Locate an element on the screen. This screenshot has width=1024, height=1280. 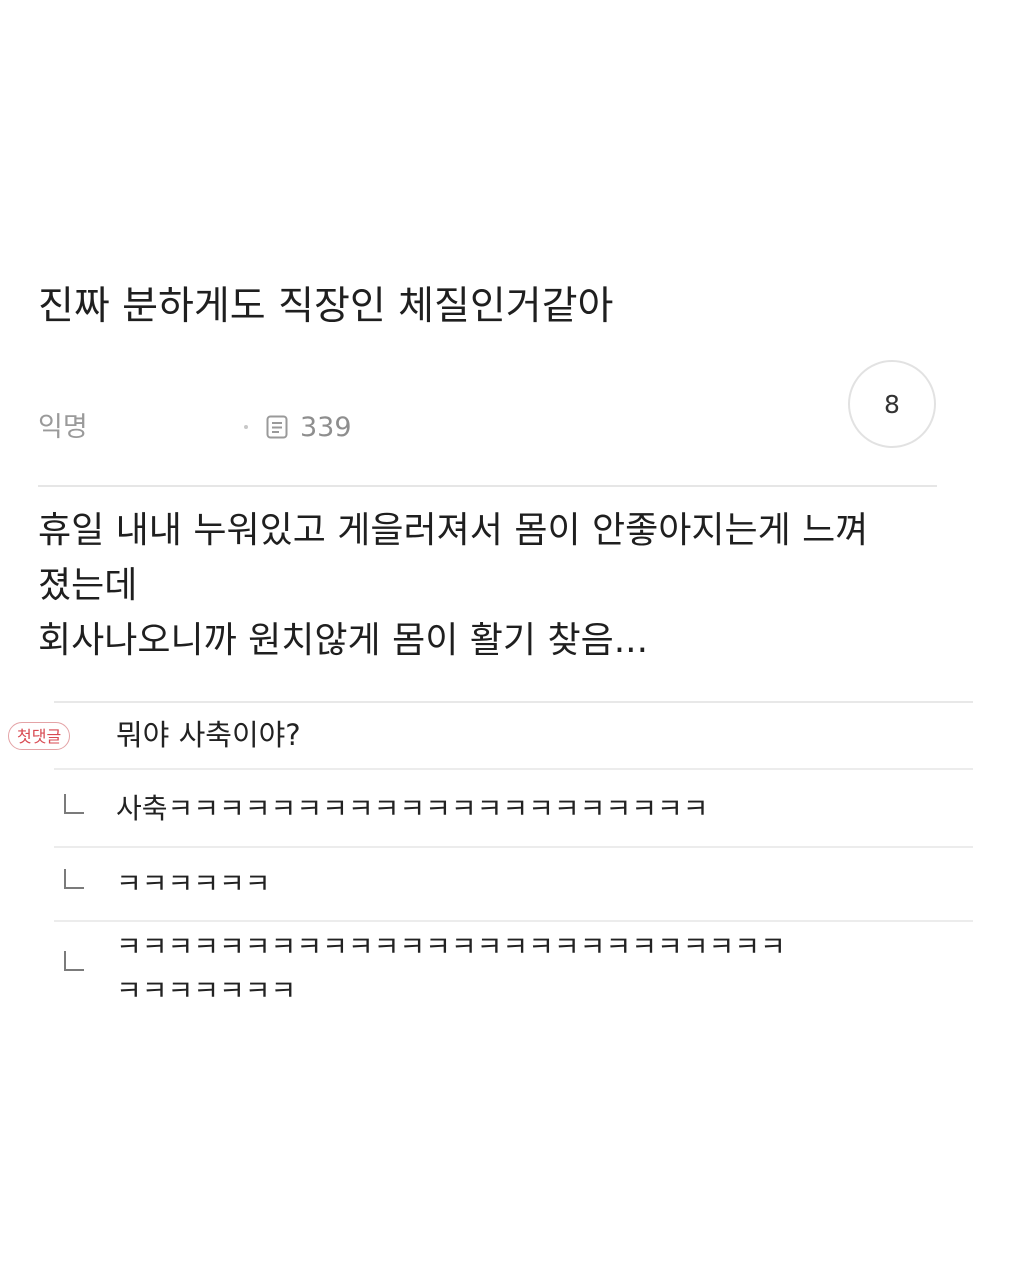
post-meta-row: 익명 339 is located at coordinates (288, 428).